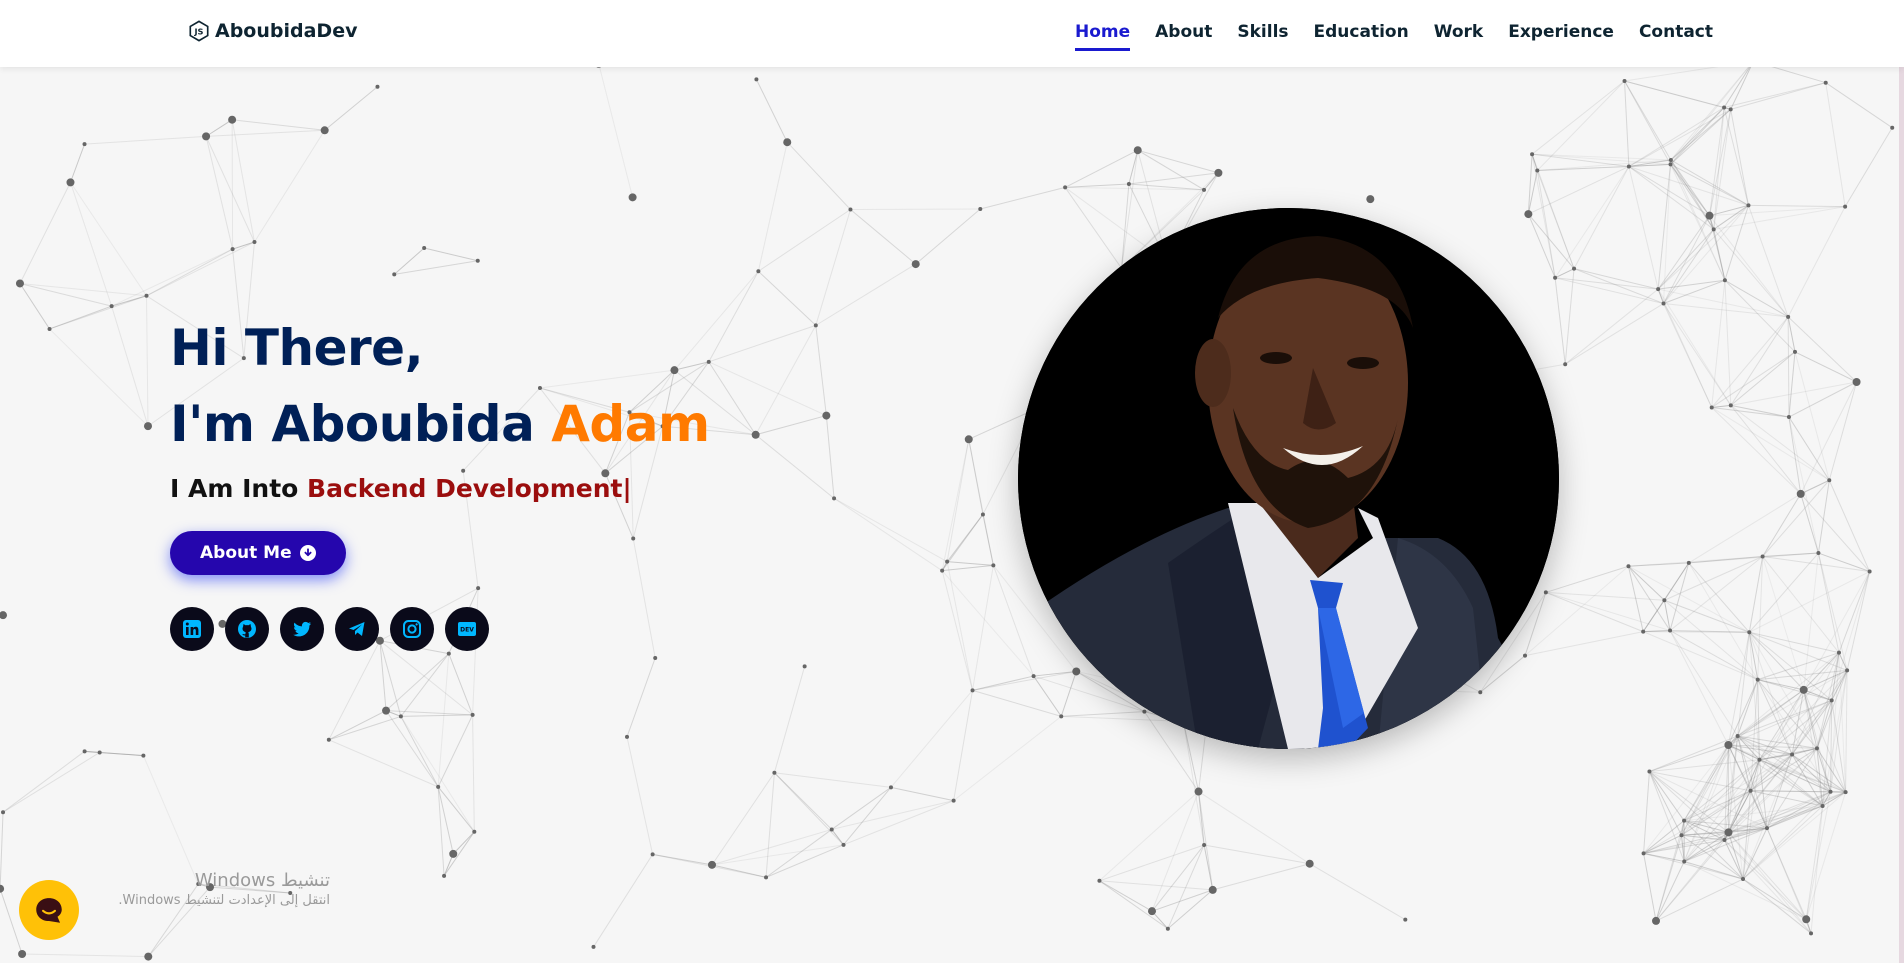 The height and width of the screenshot is (963, 1904). What do you see at coordinates (357, 629) in the screenshot?
I see `telegram-icon` at bounding box center [357, 629].